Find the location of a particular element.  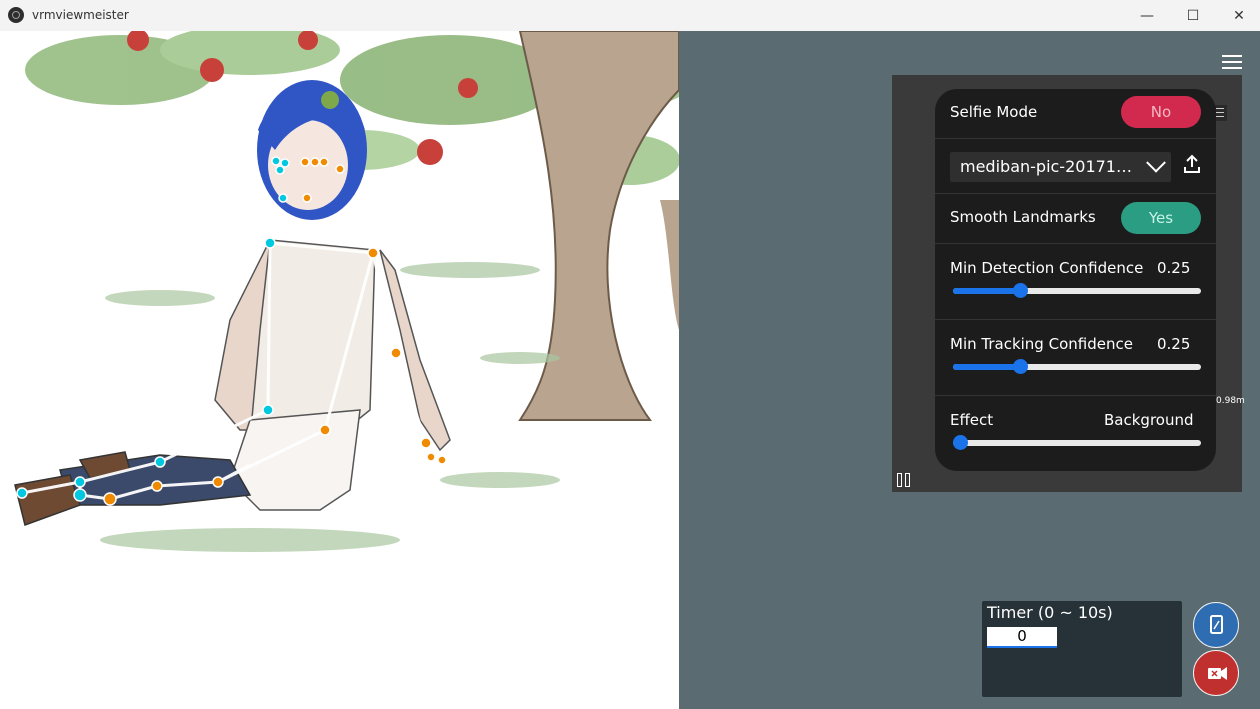

close-button: ✕ is located at coordinates (1238, 15).